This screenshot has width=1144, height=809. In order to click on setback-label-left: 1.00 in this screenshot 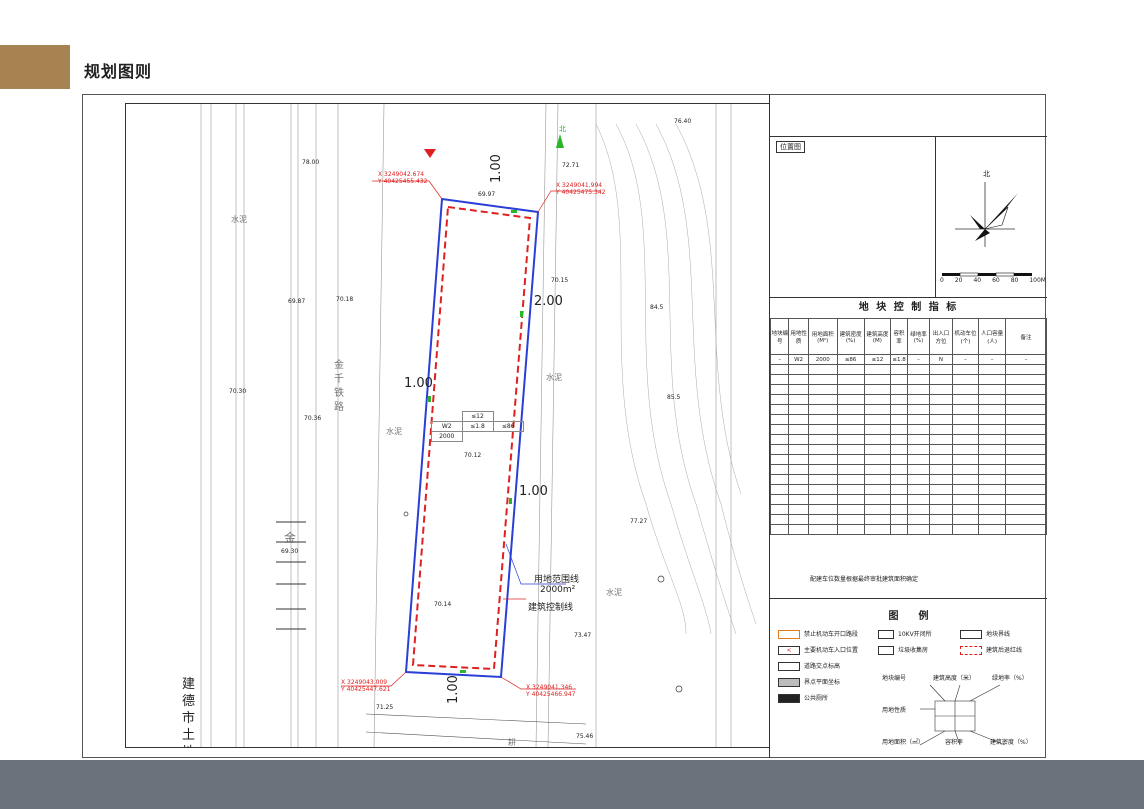, I will do `click(418, 383)`.